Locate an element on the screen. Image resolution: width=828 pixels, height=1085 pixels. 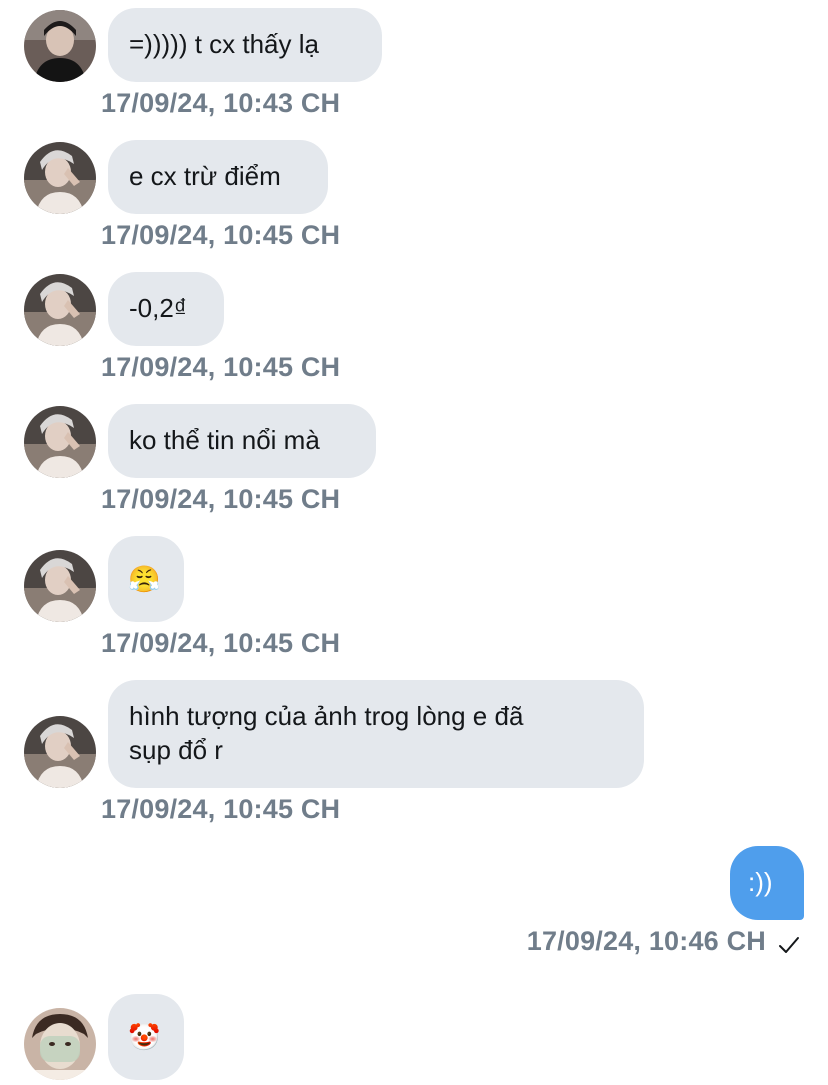
message-bubble: =))))) t cx thấy lạ is located at coordinates (245, 45).